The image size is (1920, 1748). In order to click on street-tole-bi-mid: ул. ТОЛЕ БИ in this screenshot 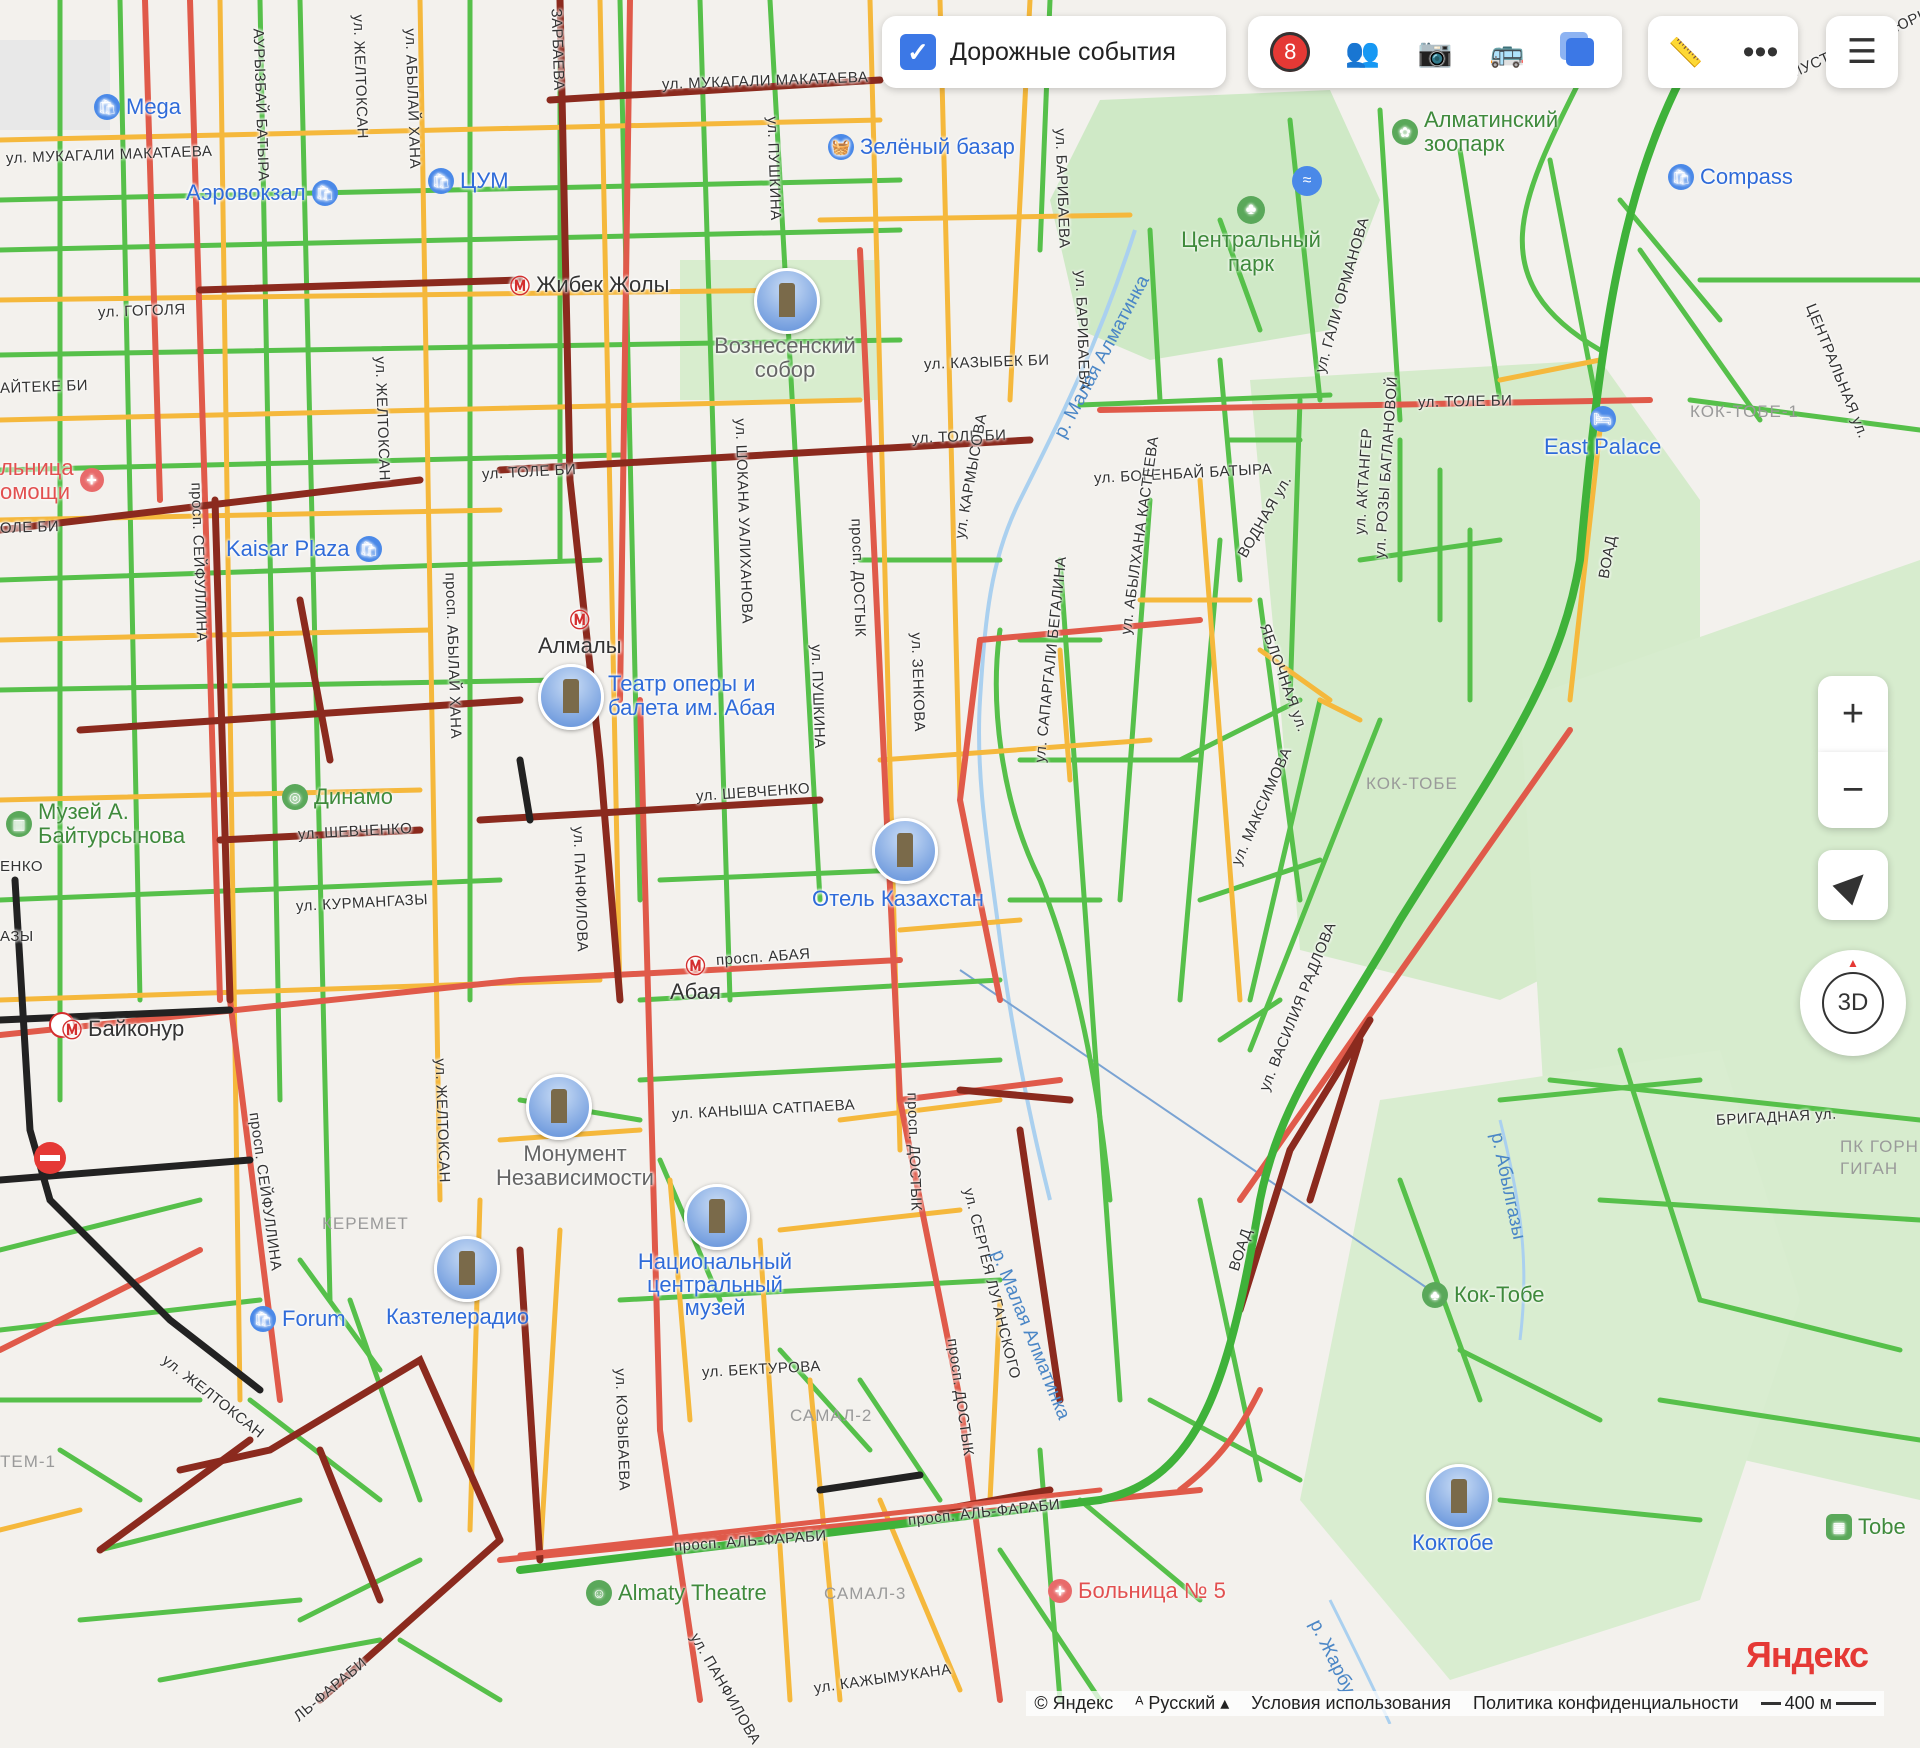, I will do `click(959, 436)`.